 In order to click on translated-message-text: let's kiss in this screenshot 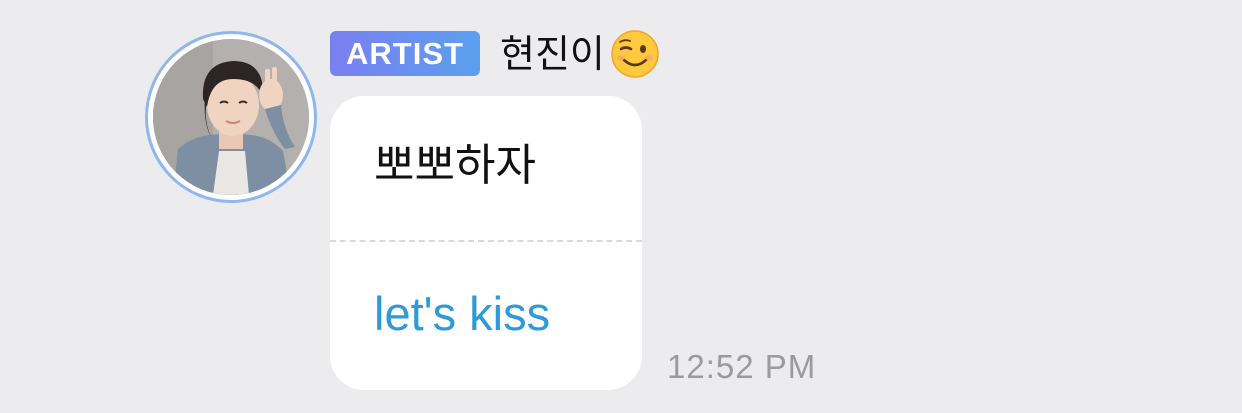, I will do `click(462, 313)`.